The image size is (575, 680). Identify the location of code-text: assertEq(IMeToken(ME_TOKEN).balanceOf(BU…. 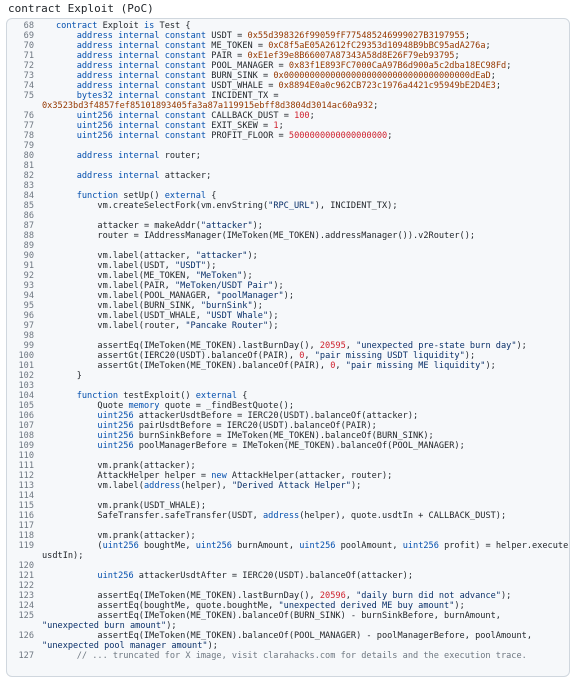
(278, 616).